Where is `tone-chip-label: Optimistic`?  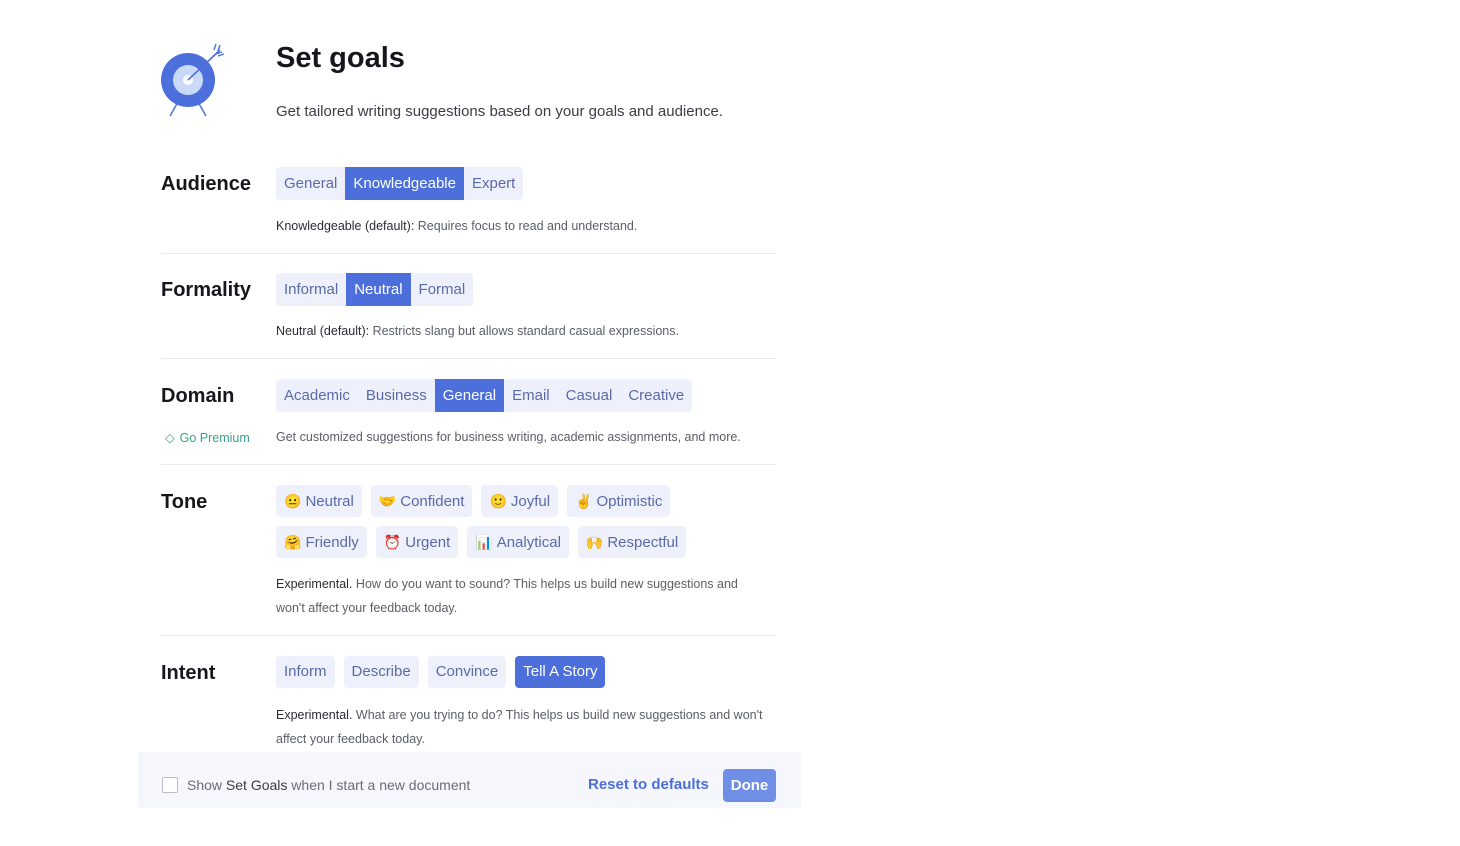 tone-chip-label: Optimistic is located at coordinates (629, 501).